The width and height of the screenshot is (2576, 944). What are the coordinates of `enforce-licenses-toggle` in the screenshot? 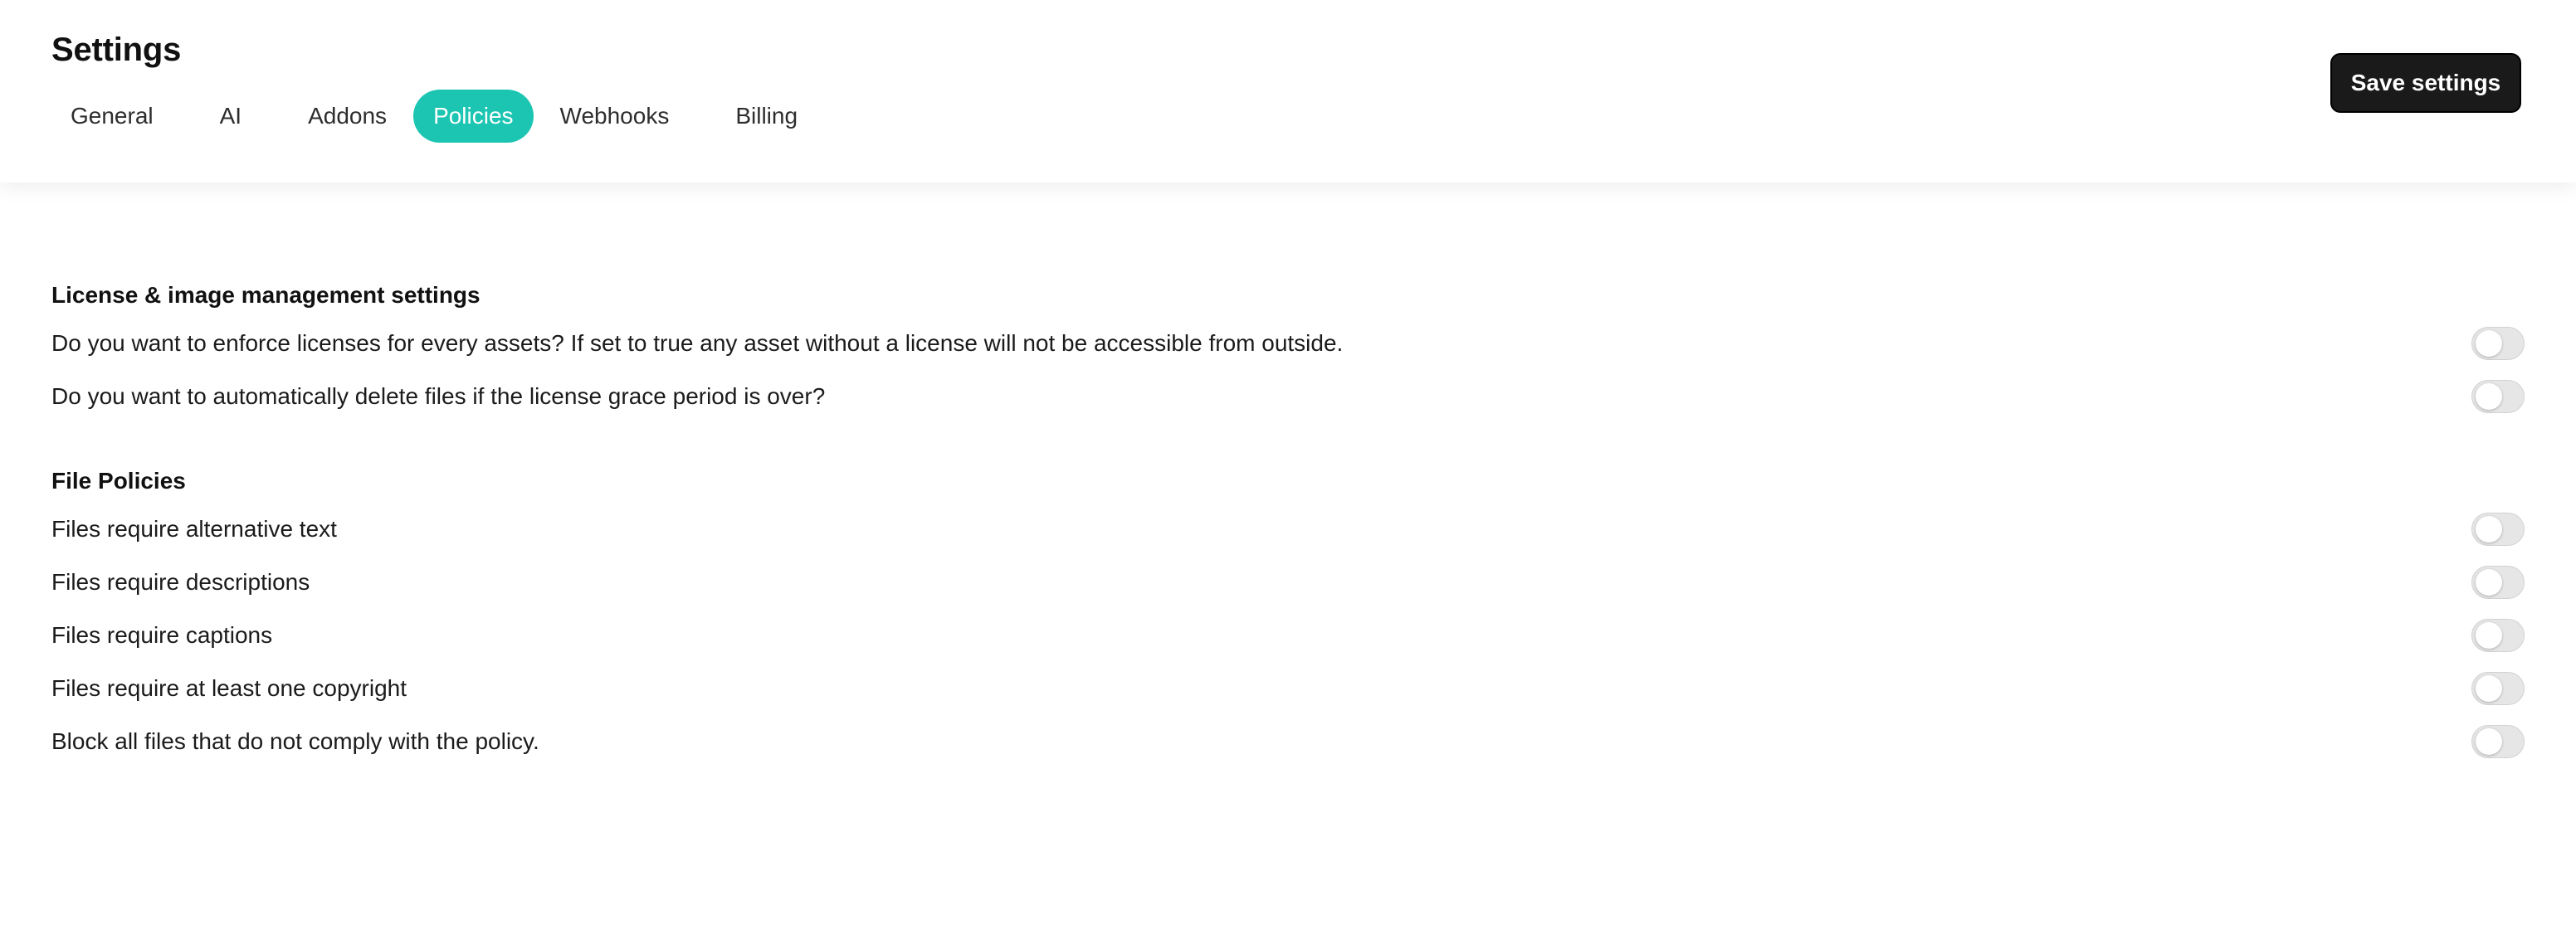 It's located at (2498, 343).